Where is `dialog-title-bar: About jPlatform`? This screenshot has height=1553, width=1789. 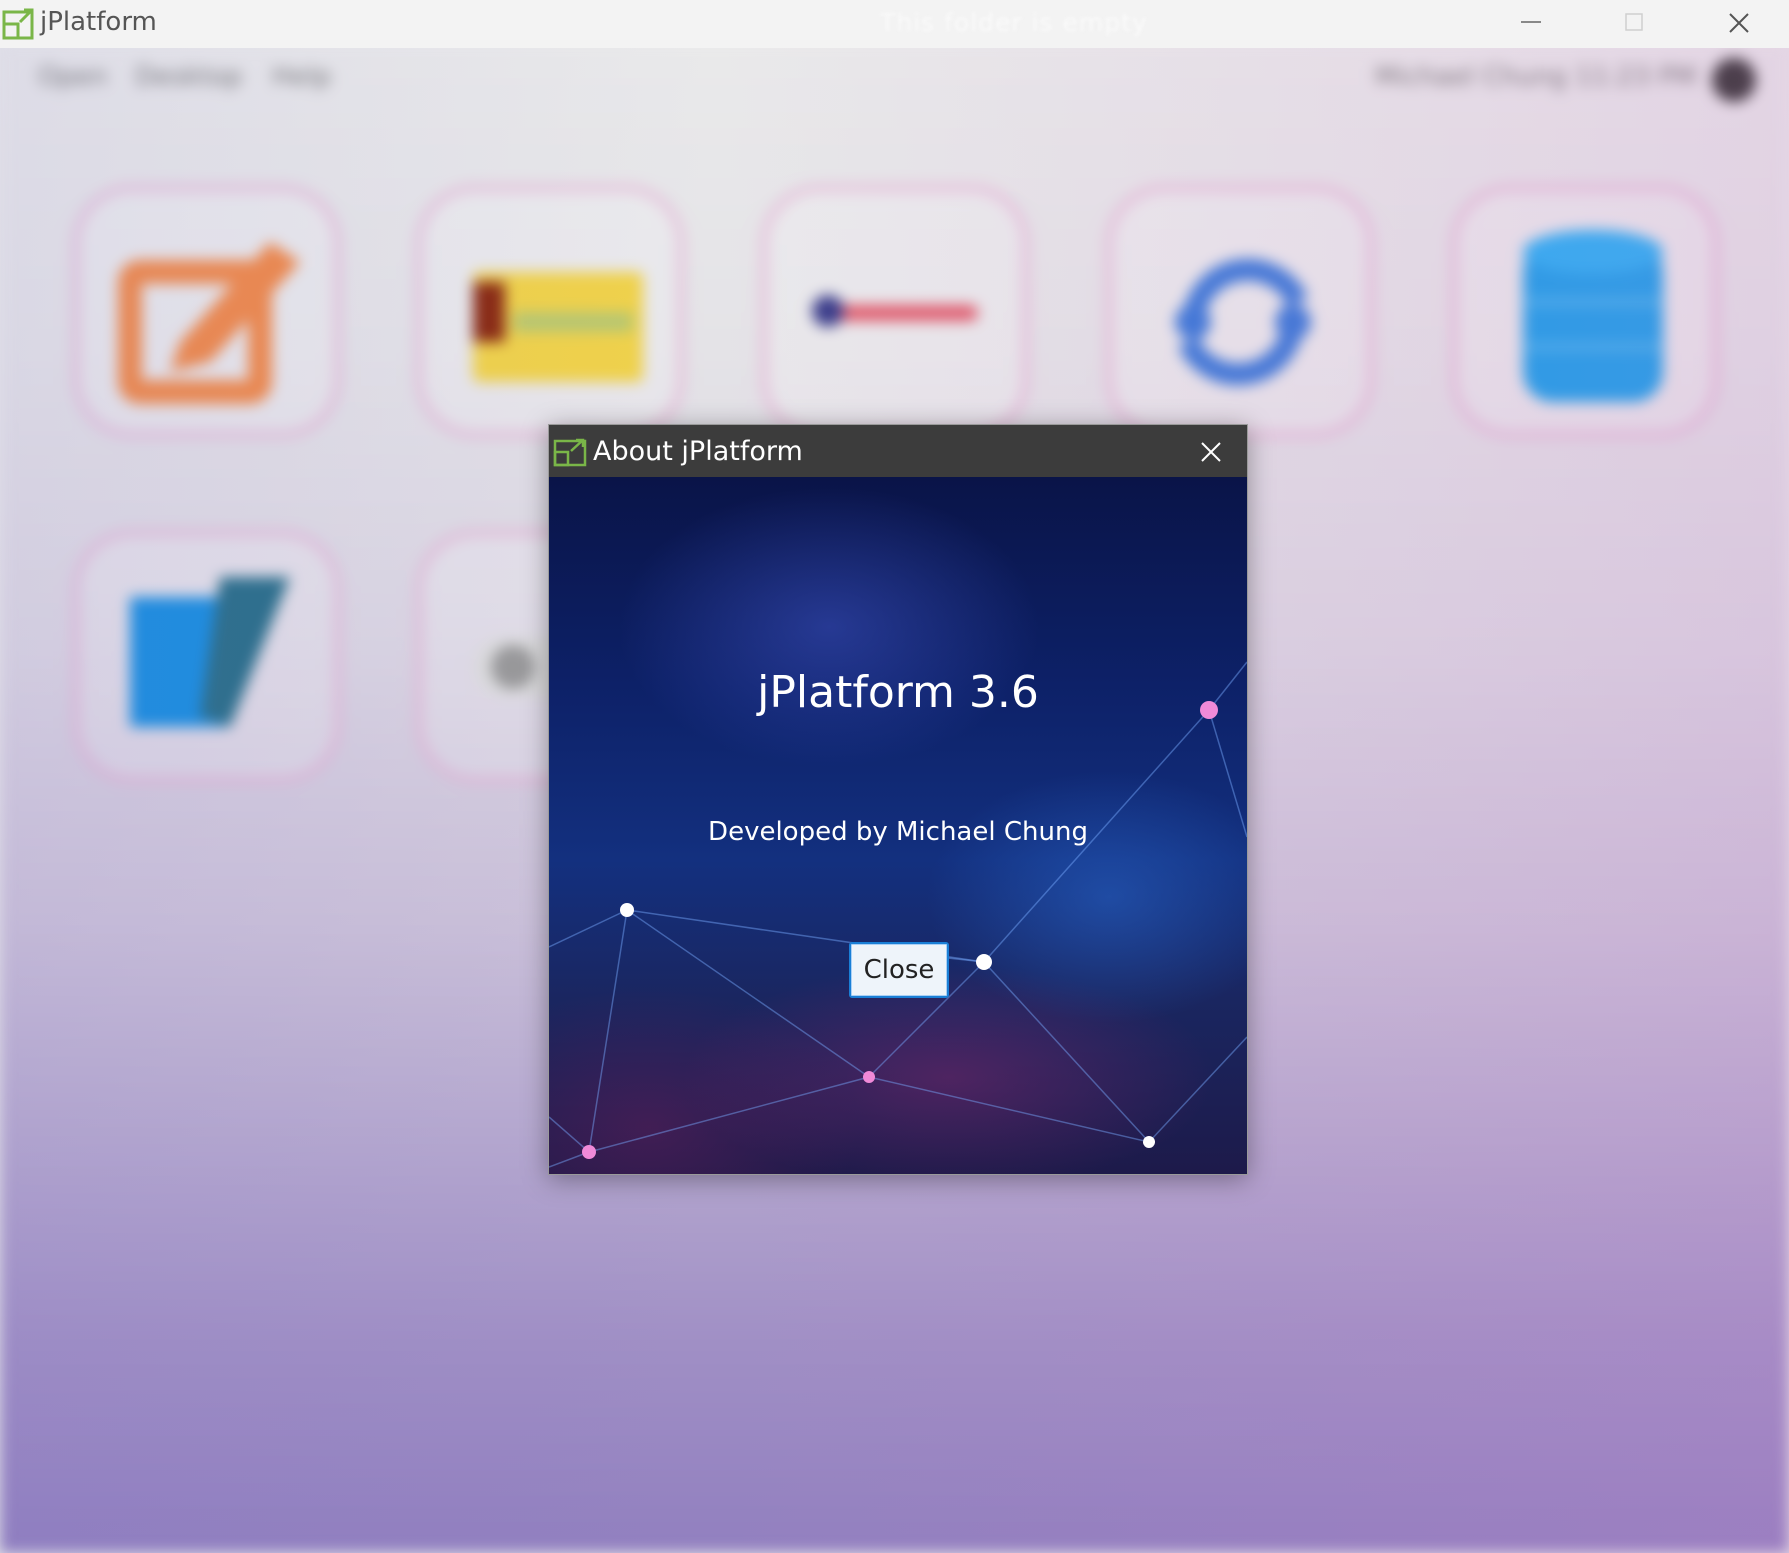
dialog-title-bar: About jPlatform is located at coordinates (898, 451).